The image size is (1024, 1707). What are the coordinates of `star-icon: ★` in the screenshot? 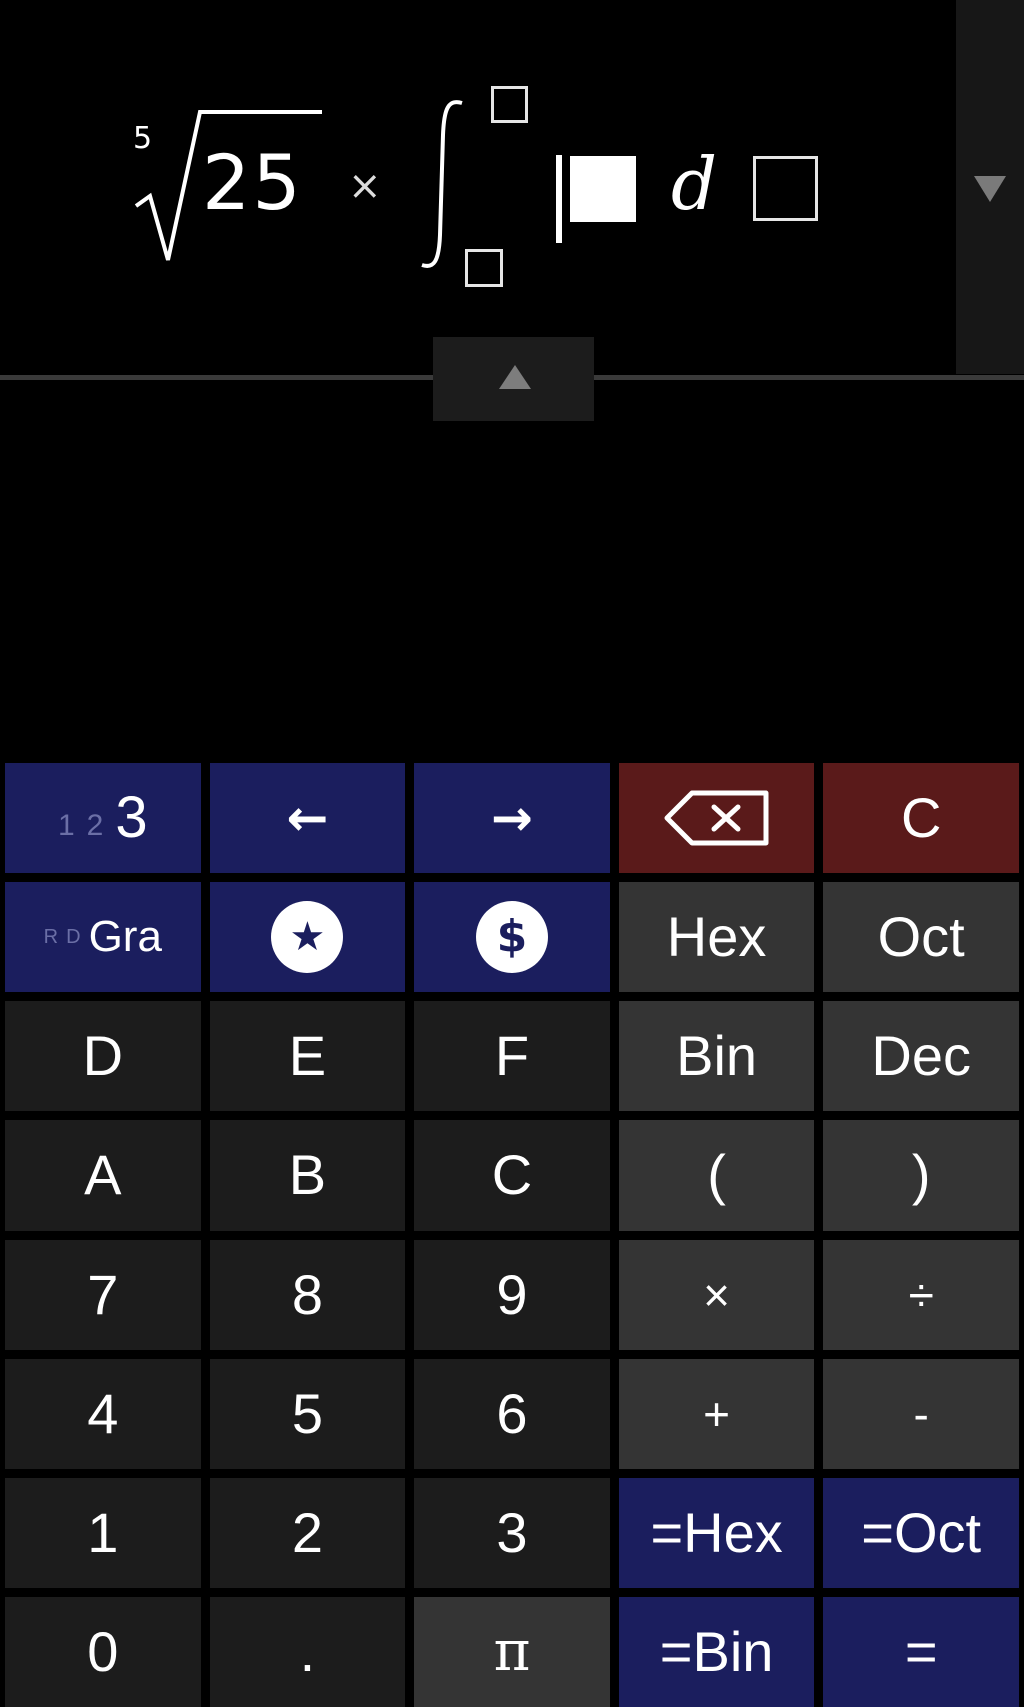 It's located at (307, 937).